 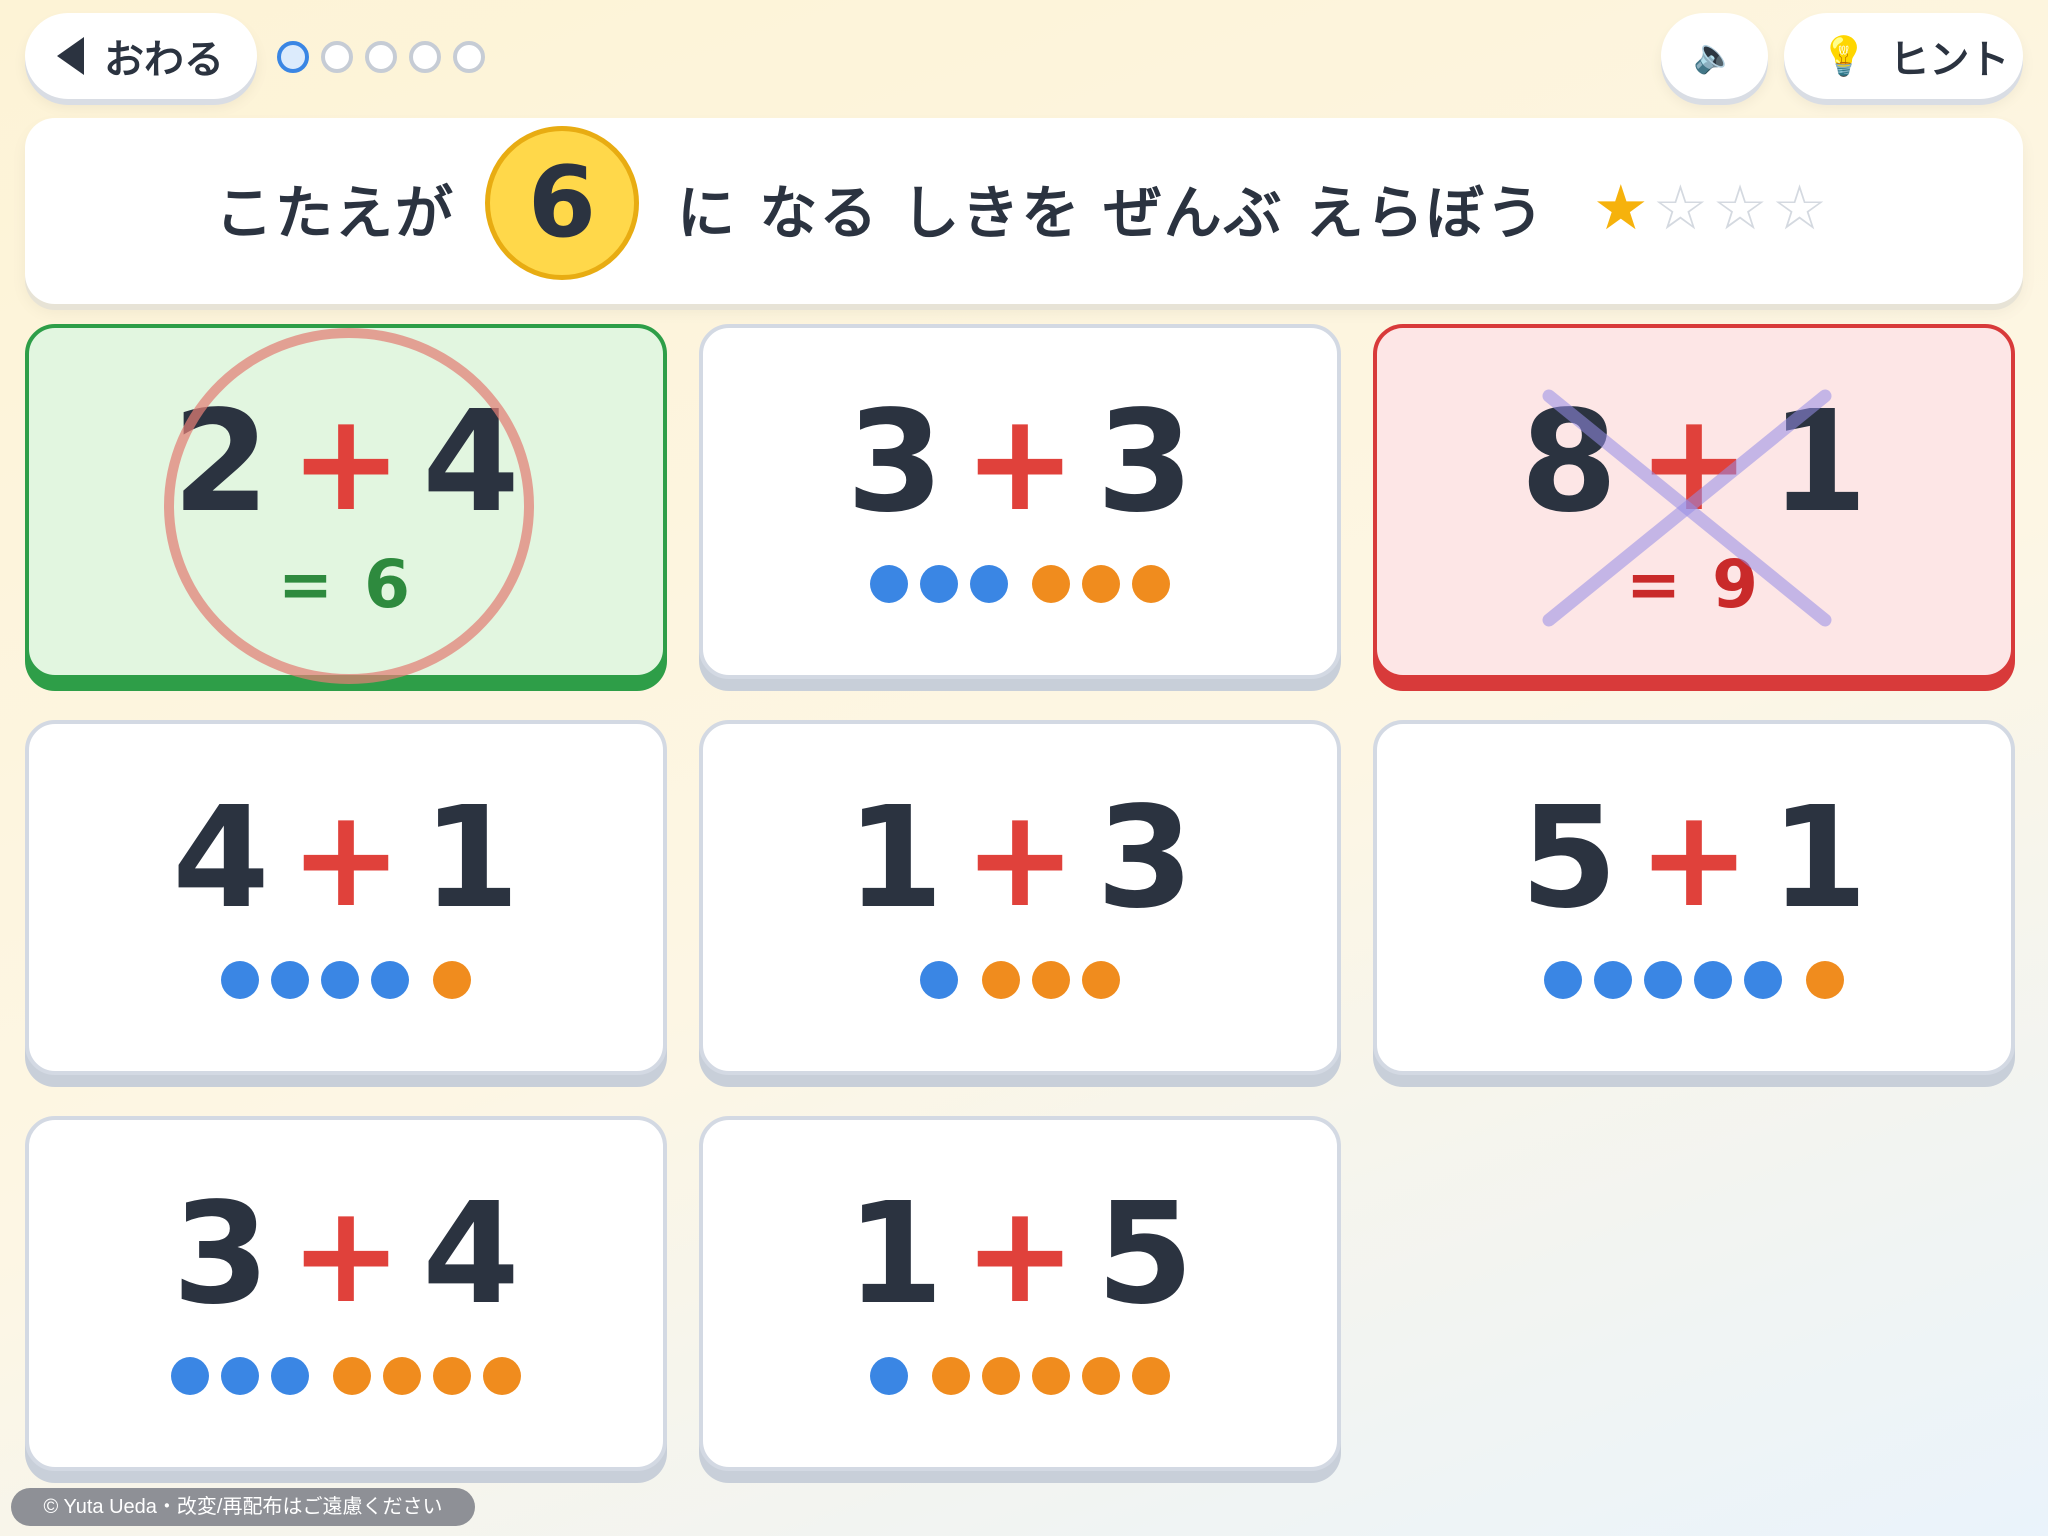 I want to click on credit-badge: © Yuta Ueda・改変/再配布はご遠慮ください, so click(x=243, y=1507).